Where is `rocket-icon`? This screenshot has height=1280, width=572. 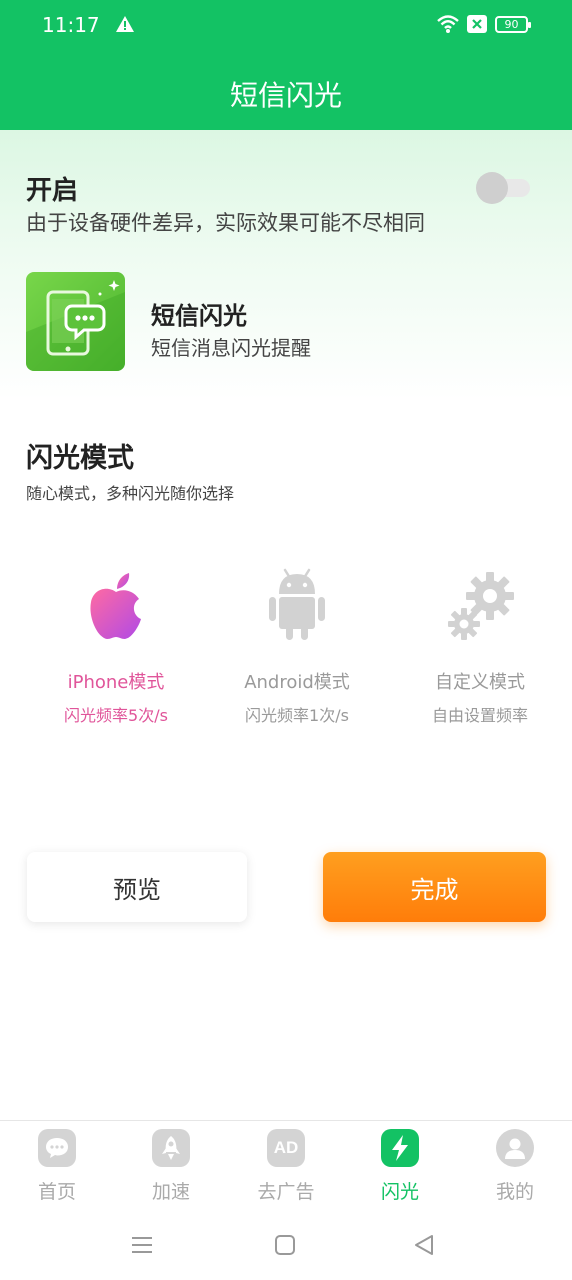
rocket-icon is located at coordinates (171, 1148).